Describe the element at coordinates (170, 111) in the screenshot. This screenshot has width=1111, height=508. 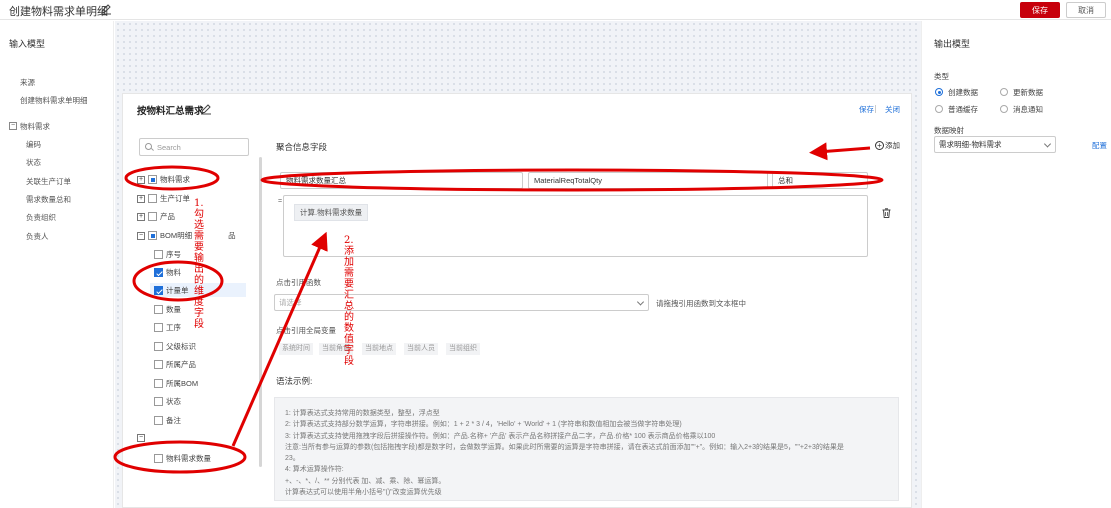
I see `node-title: 按物料汇总需求` at that location.